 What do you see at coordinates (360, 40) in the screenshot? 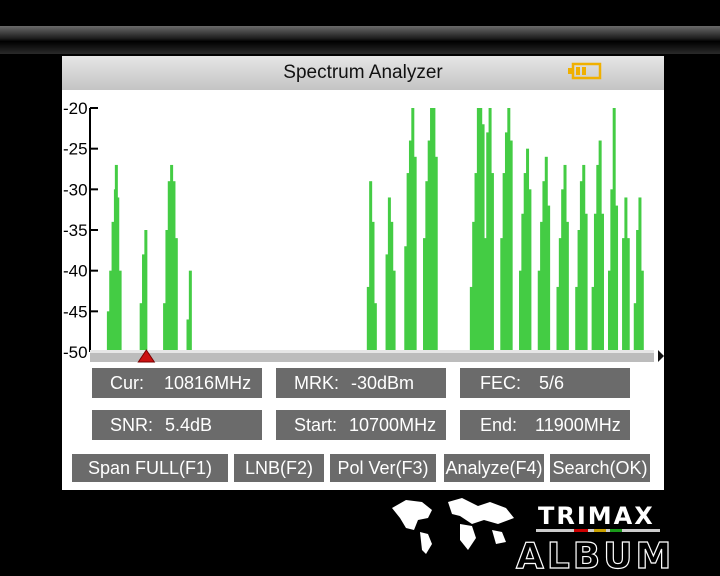
I see `top-bar` at bounding box center [360, 40].